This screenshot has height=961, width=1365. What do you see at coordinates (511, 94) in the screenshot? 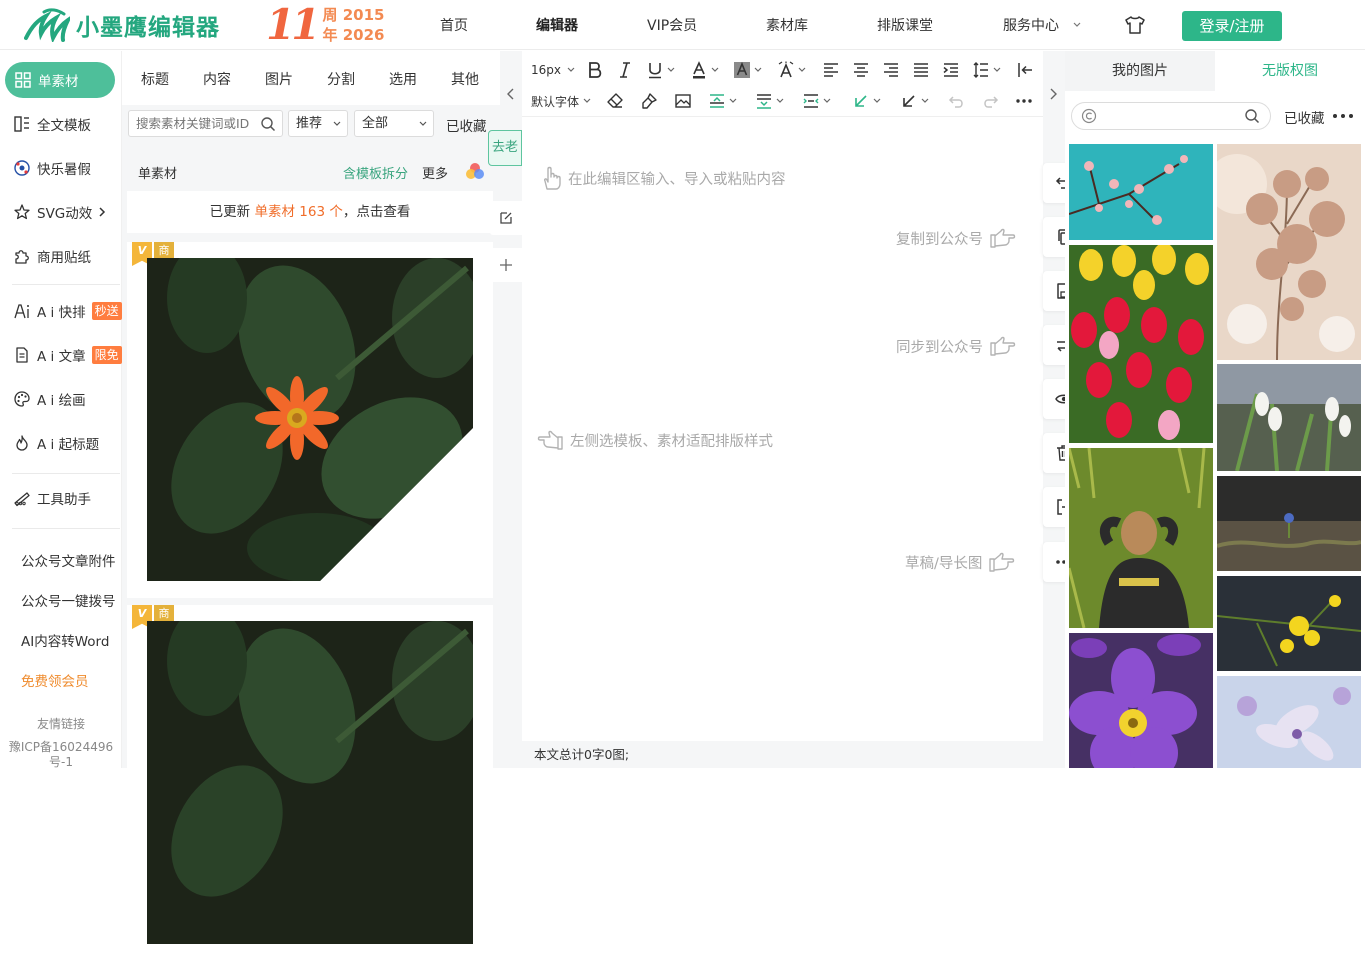
I see `chevron-left-icon` at bounding box center [511, 94].